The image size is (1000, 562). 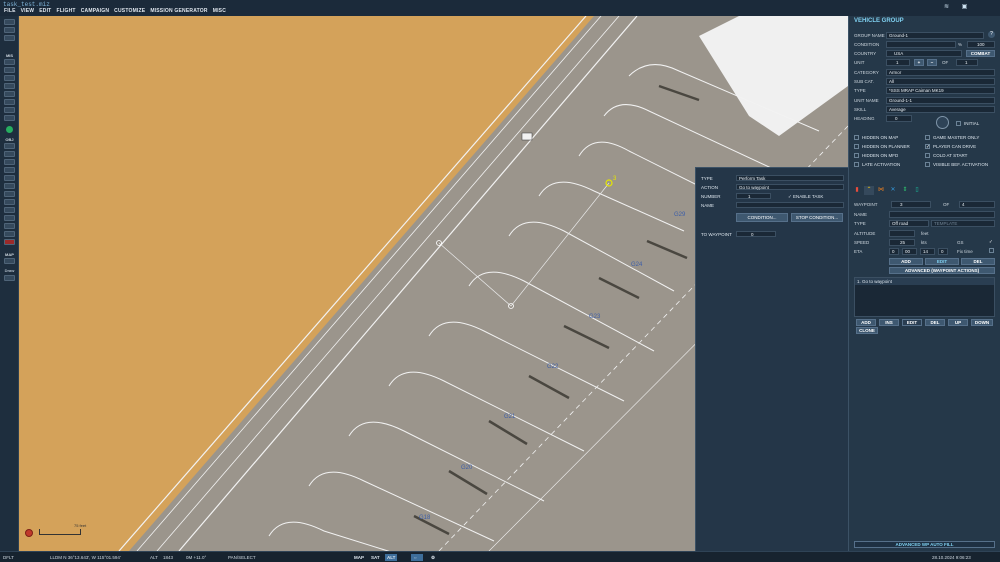 What do you see at coordinates (9, 270) in the screenshot?
I see `draw-button: Draw` at bounding box center [9, 270].